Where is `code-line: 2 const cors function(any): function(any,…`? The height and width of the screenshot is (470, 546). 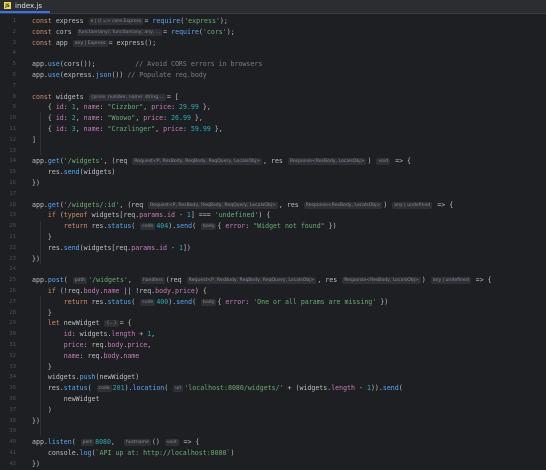
code-line: 2 const cors function(any): function(any,… is located at coordinates (273, 32).